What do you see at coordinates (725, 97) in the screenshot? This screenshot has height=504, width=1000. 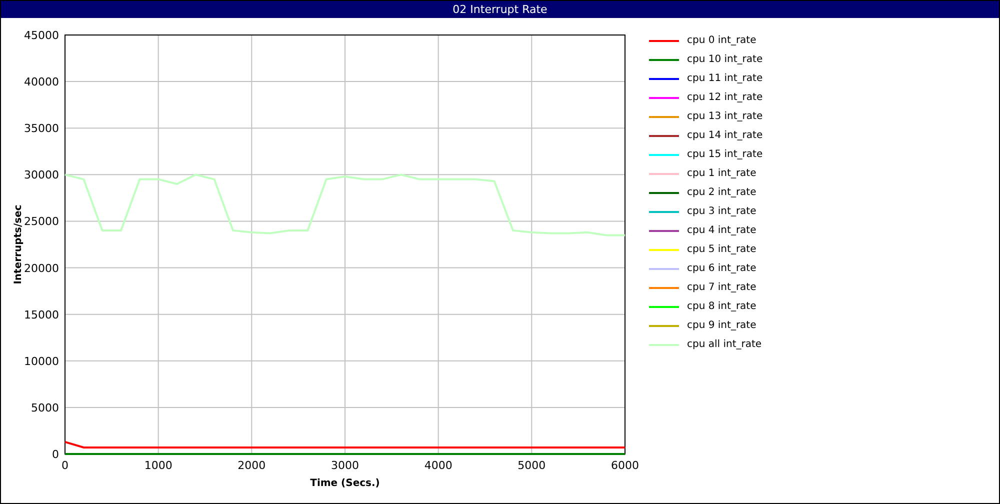 I see `legend-label: cpu 12 int_rate` at bounding box center [725, 97].